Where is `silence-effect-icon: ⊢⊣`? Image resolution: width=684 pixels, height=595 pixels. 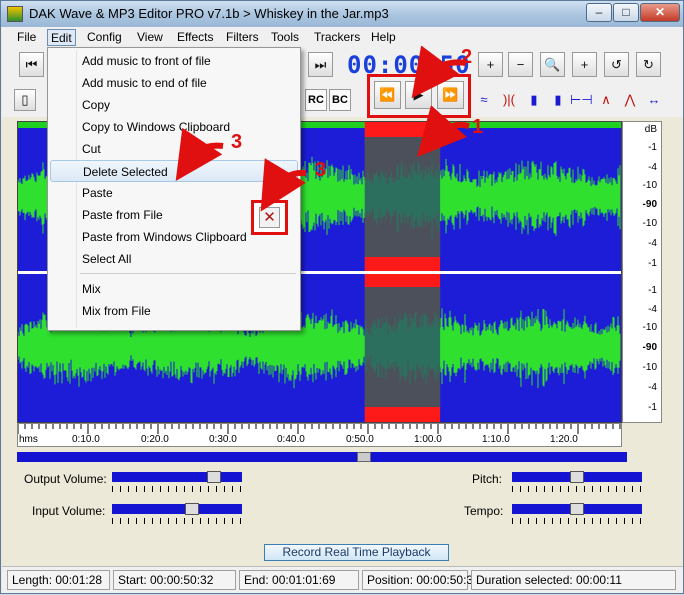
silence-effect-icon: ⊢⊣ is located at coordinates (581, 100).